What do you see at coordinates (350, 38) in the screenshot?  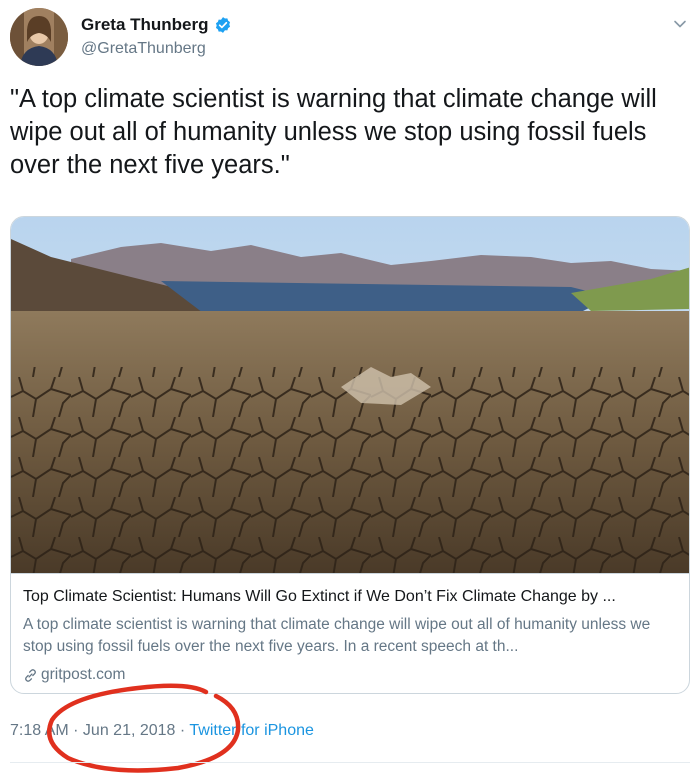 I see `tweet-header: Greta Thunberg @GretaThunberg` at bounding box center [350, 38].